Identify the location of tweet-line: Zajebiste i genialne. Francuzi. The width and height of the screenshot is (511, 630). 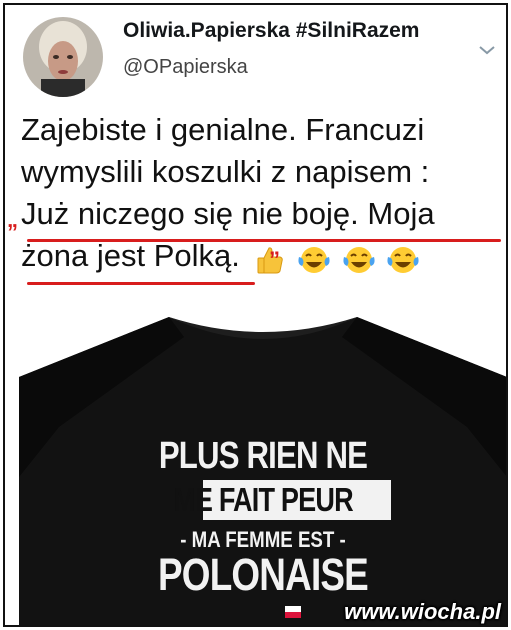
(223, 129).